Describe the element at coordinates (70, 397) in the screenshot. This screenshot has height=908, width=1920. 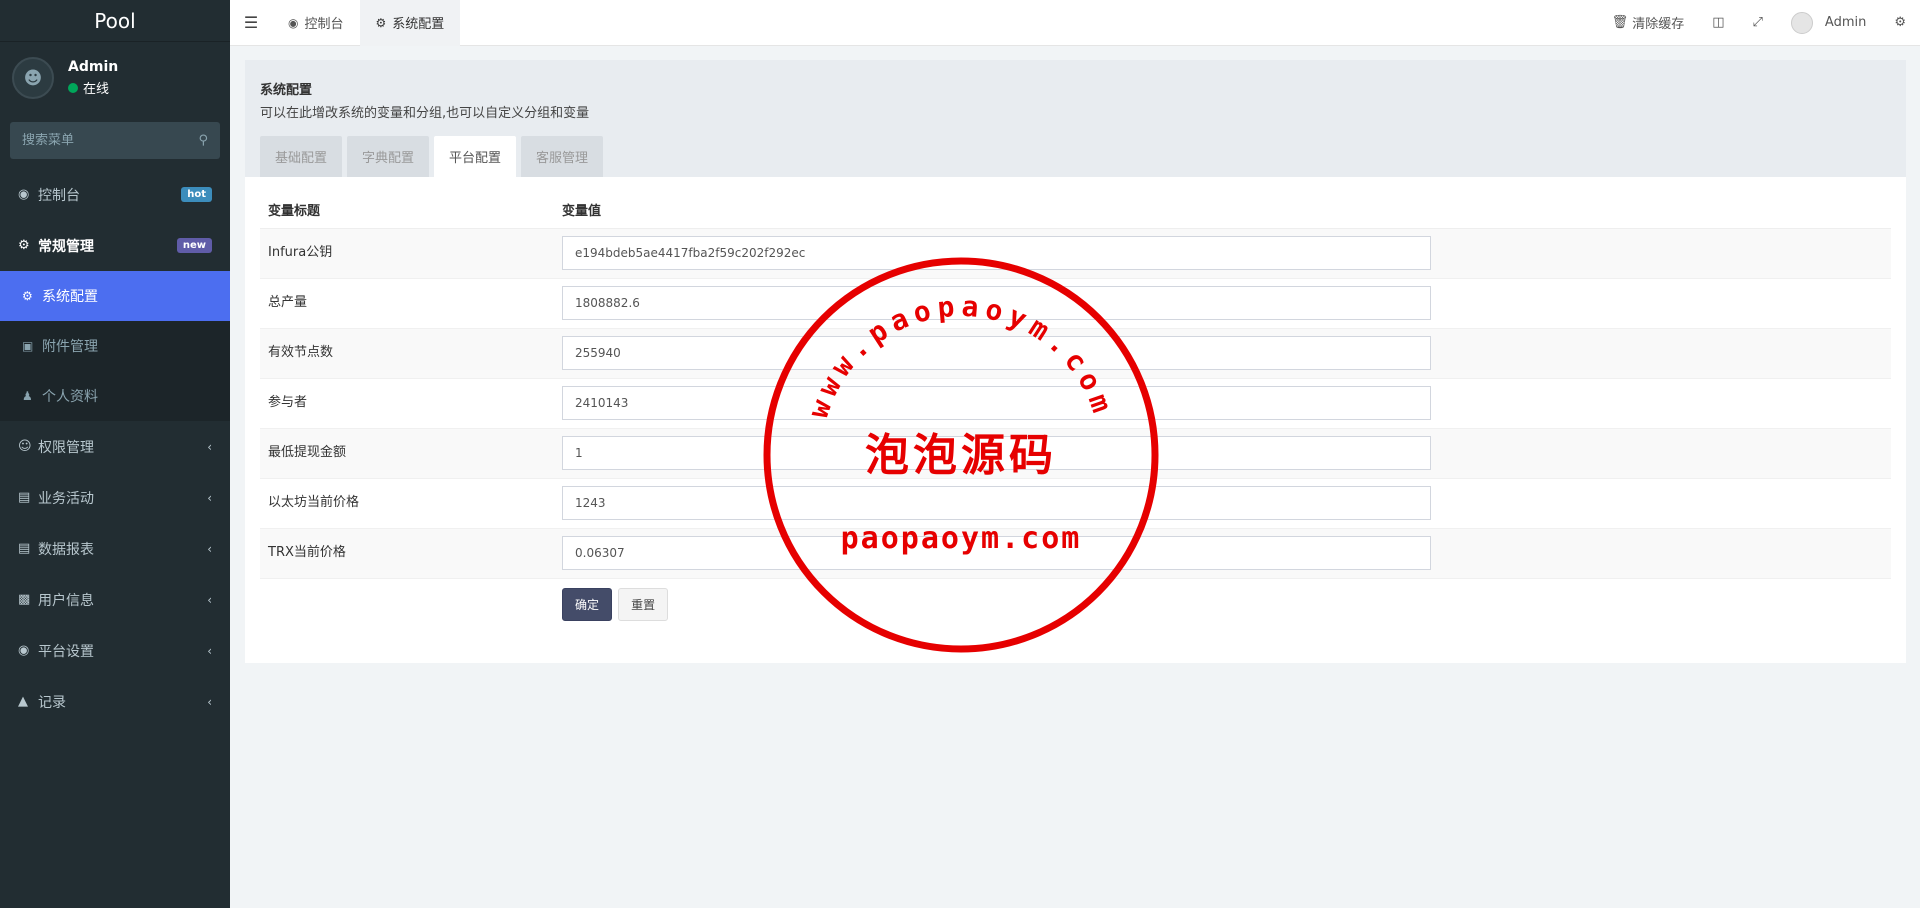
I see `sidebar-item-label: 个人资料` at that location.